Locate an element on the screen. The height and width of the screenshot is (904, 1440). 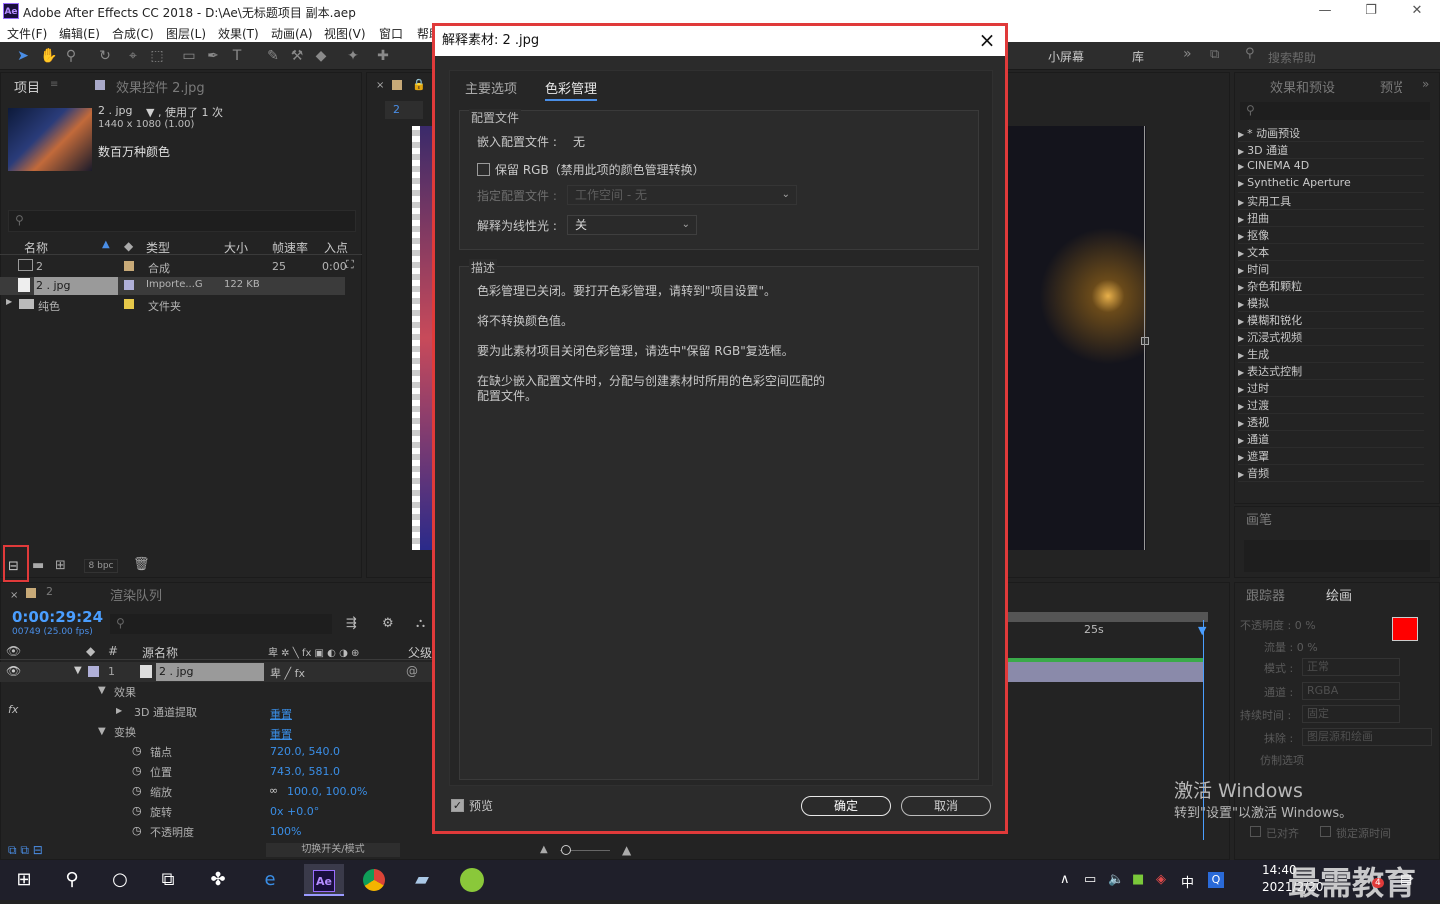
effect-category: 音频 is located at coordinates (1331, 473).